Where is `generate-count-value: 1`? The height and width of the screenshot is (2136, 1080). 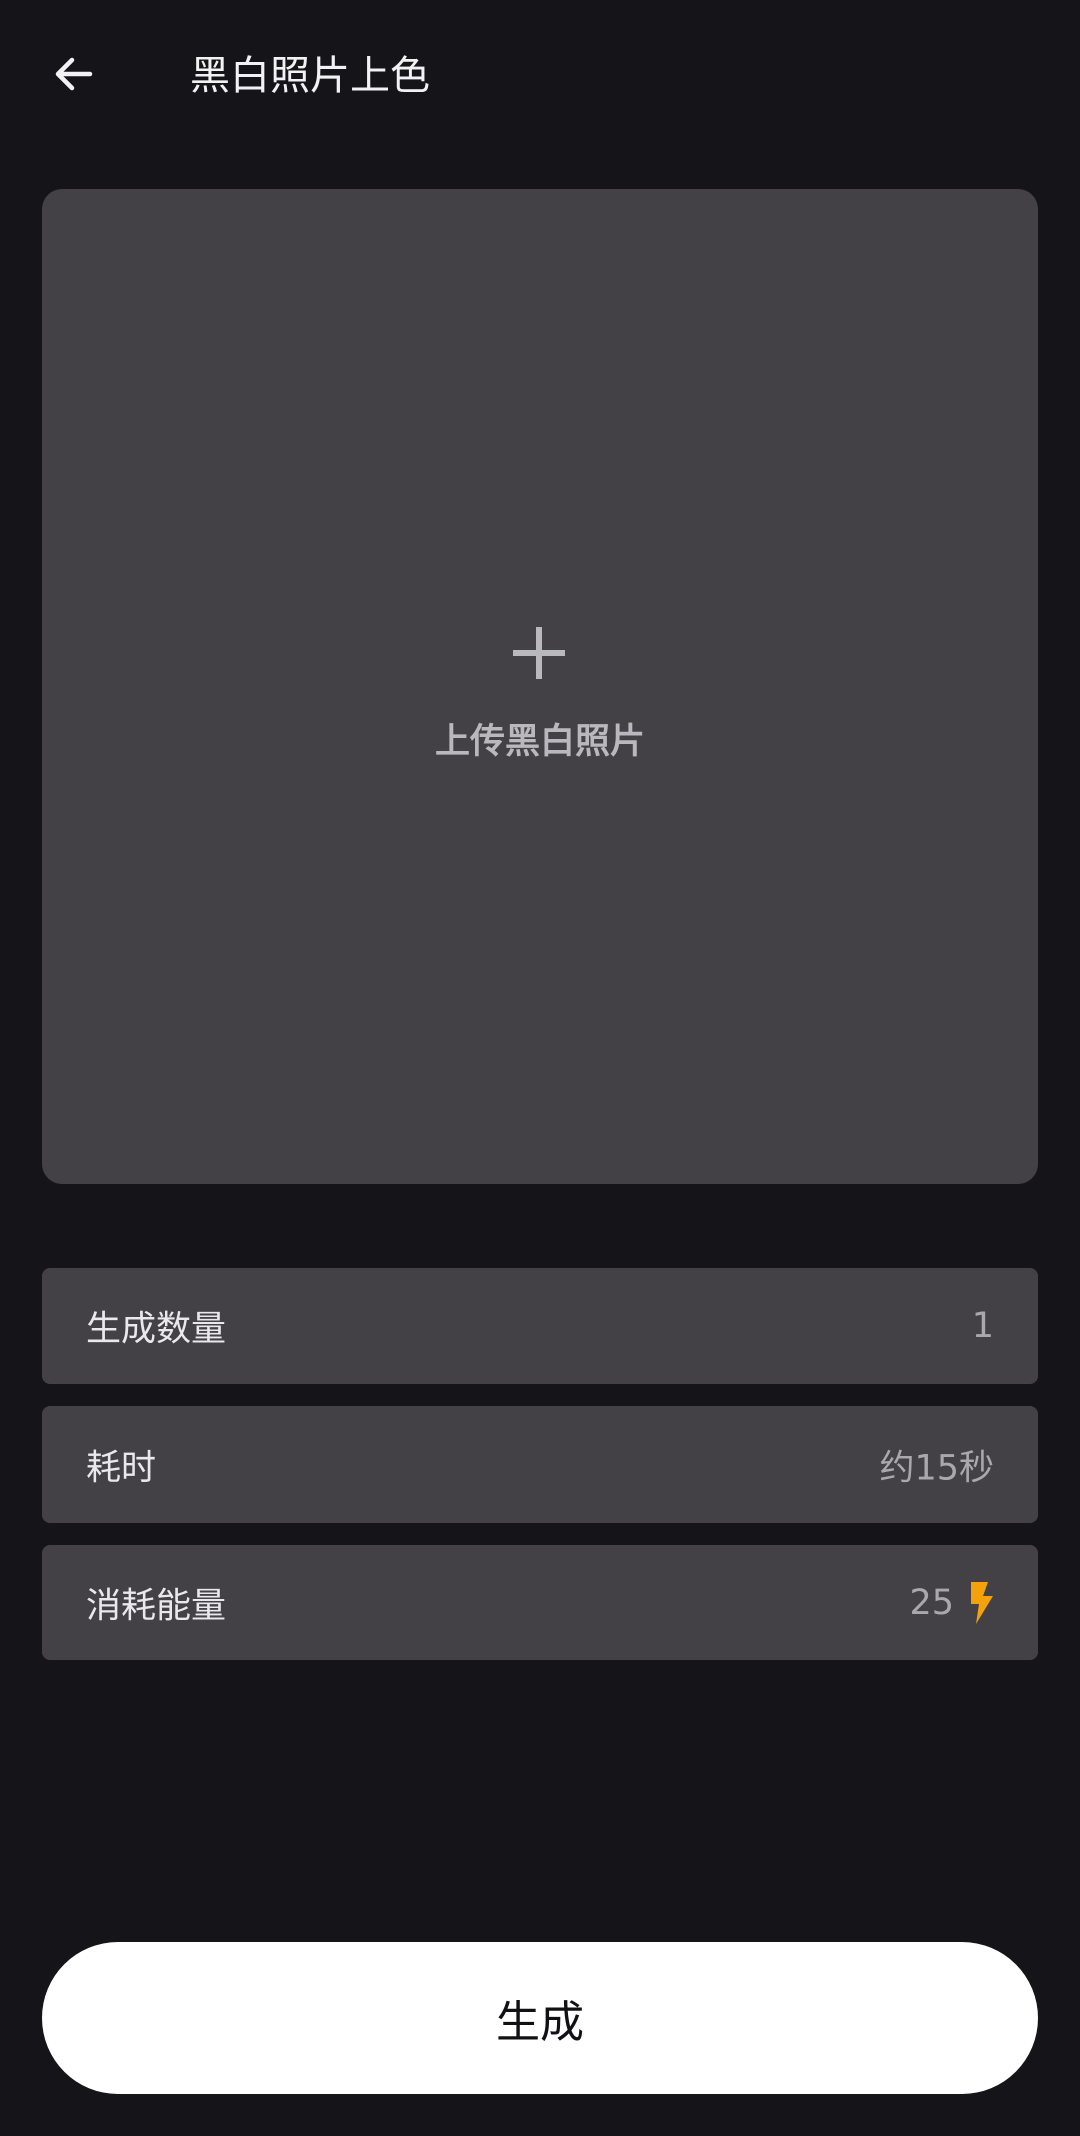
generate-count-value: 1 is located at coordinates (983, 1326).